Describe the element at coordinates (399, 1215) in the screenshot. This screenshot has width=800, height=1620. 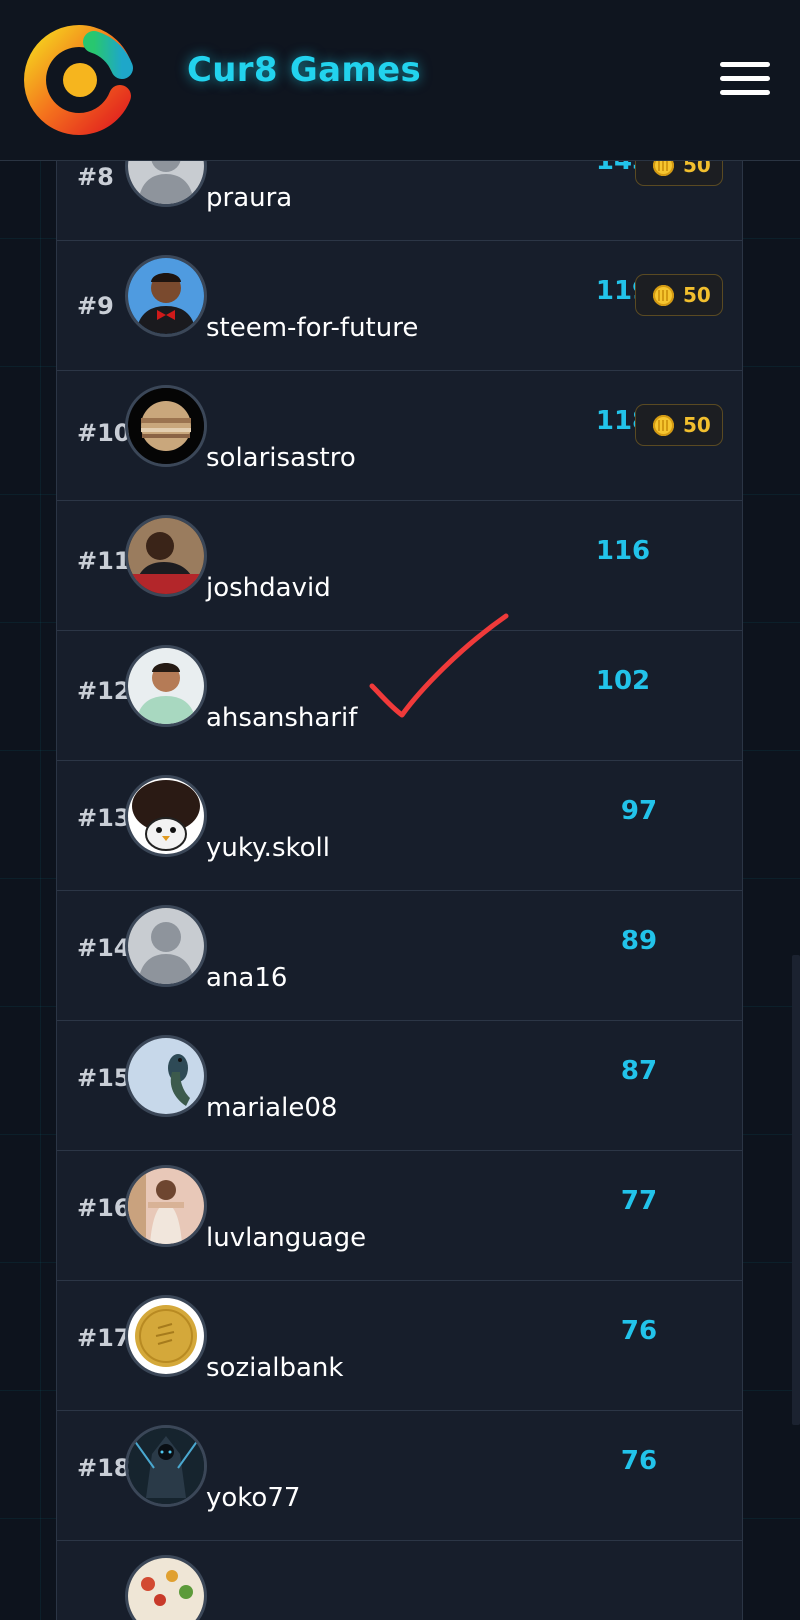
I see `leaderboard-row: #16 luvlanguage 77` at that location.